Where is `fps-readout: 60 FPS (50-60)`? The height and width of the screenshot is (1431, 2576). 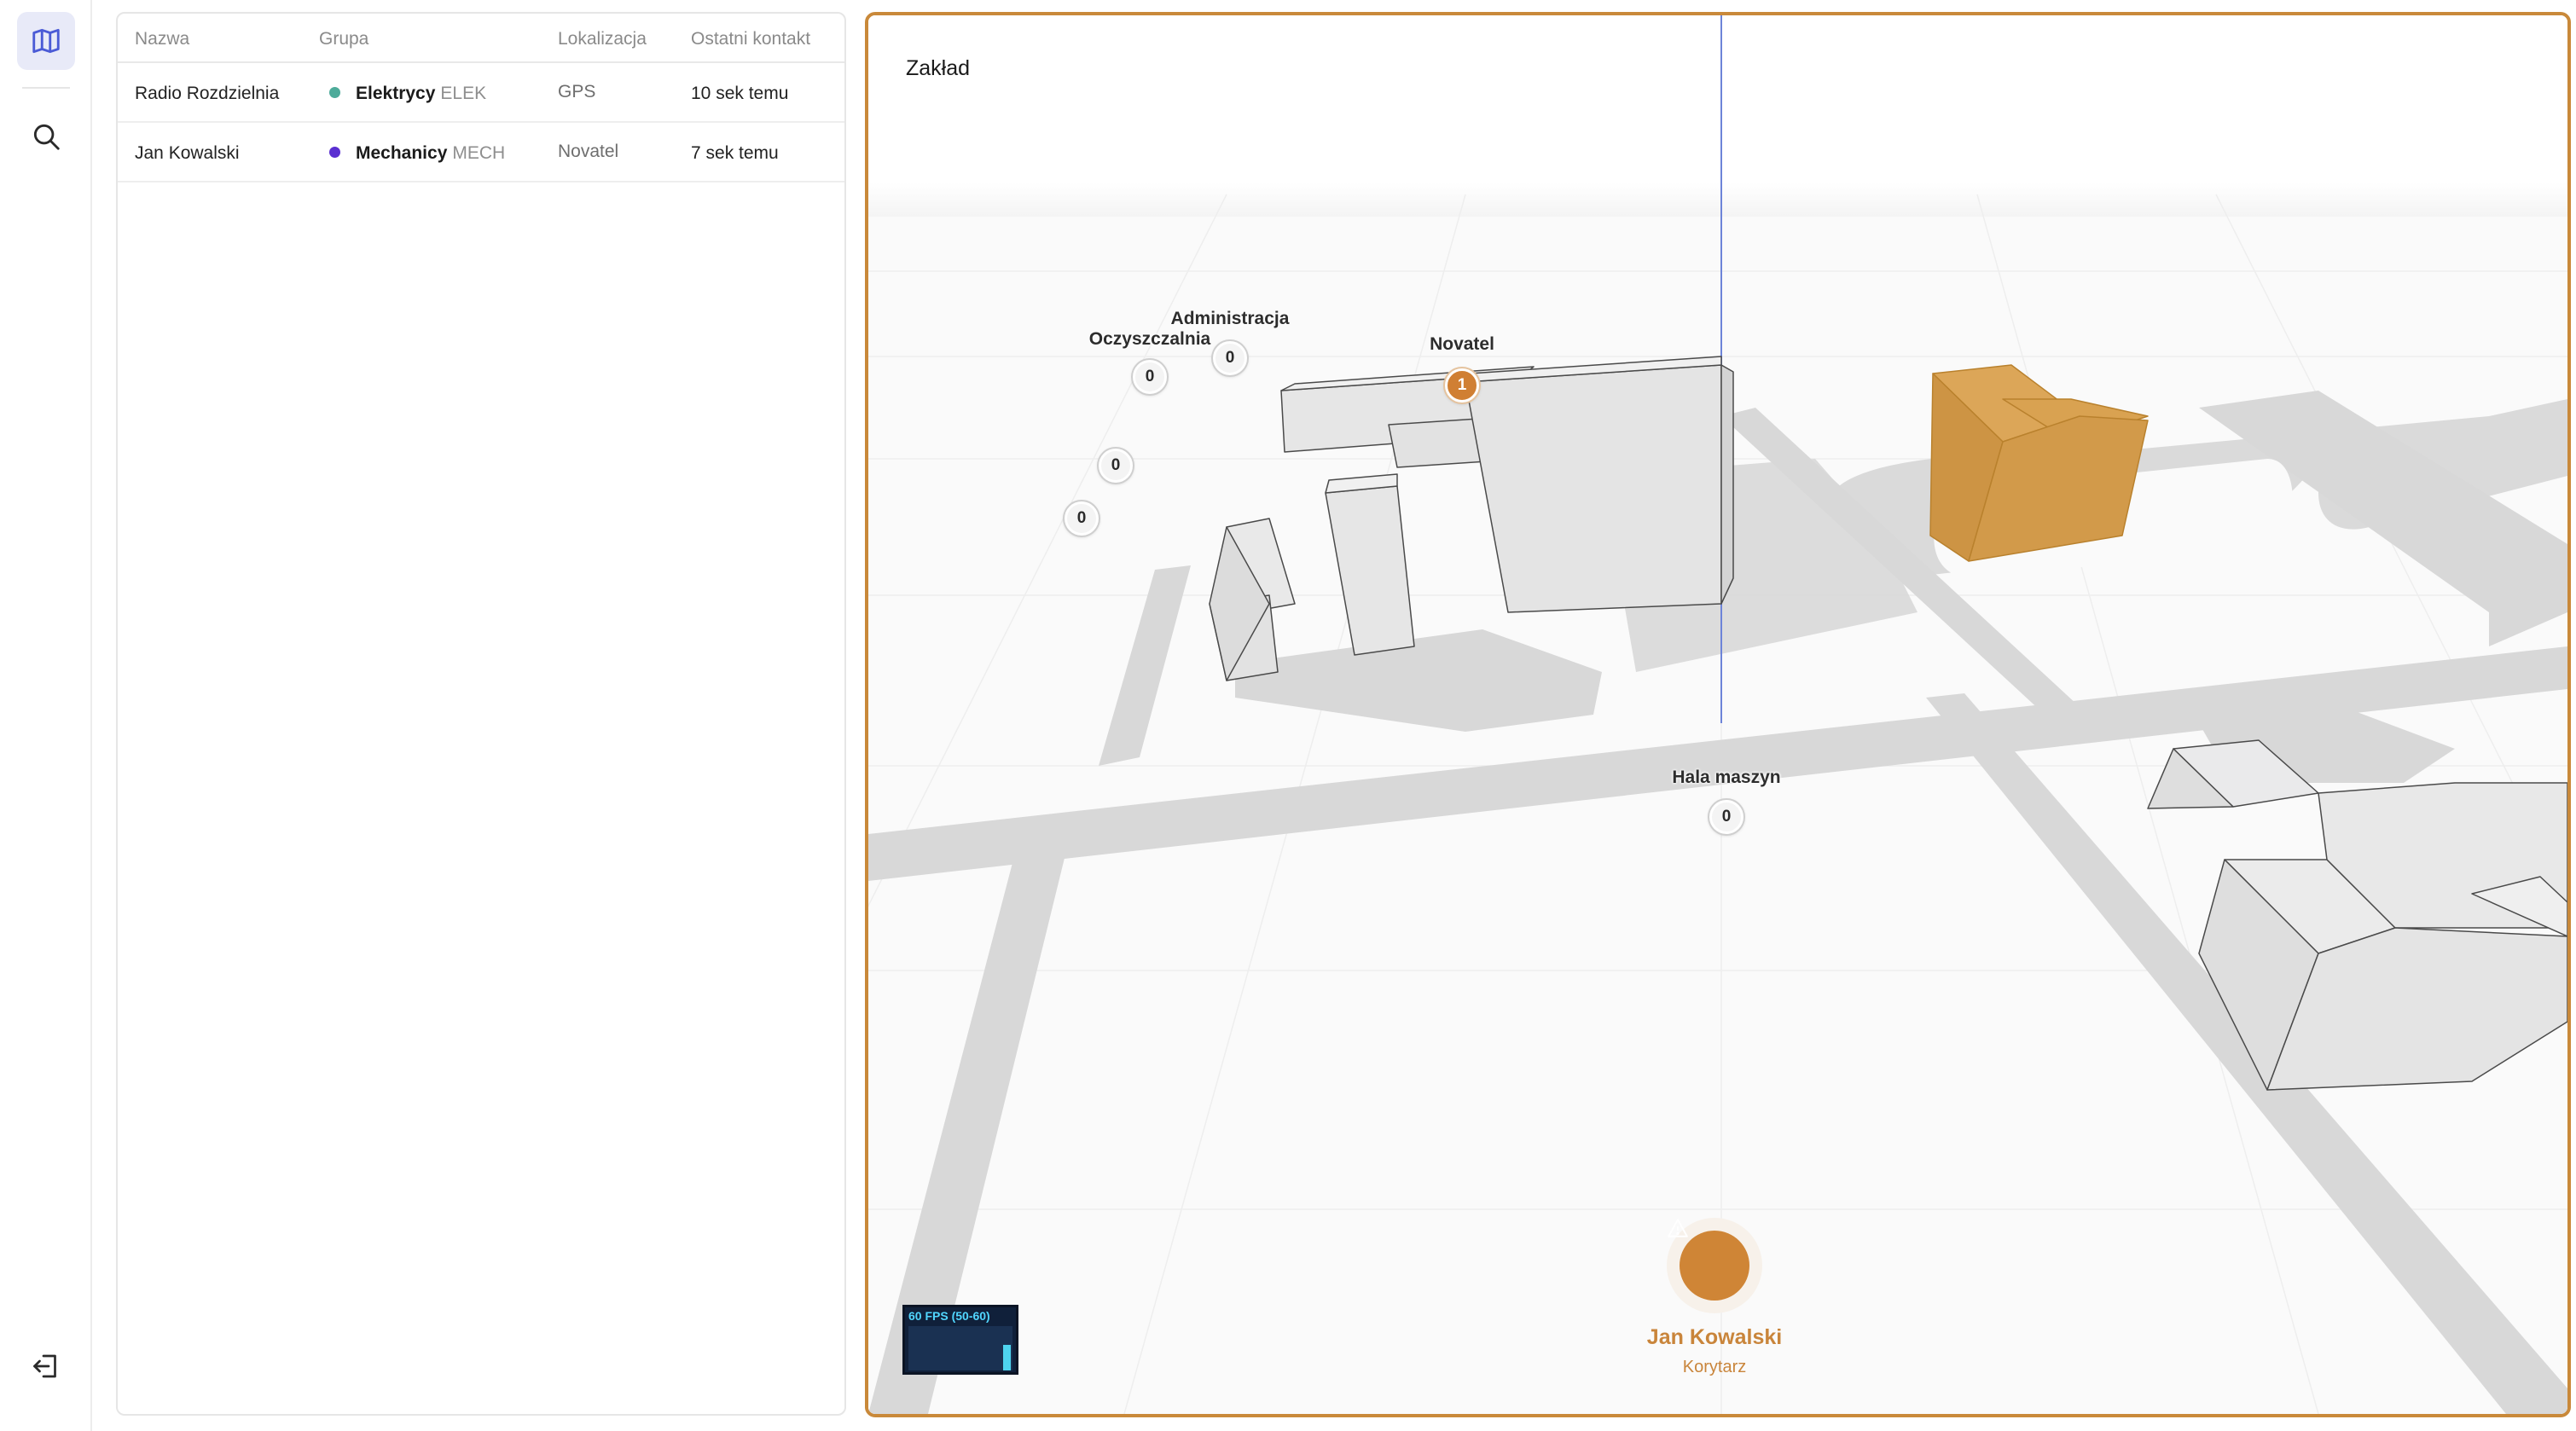
fps-readout: 60 FPS (50-60) is located at coordinates (949, 1316).